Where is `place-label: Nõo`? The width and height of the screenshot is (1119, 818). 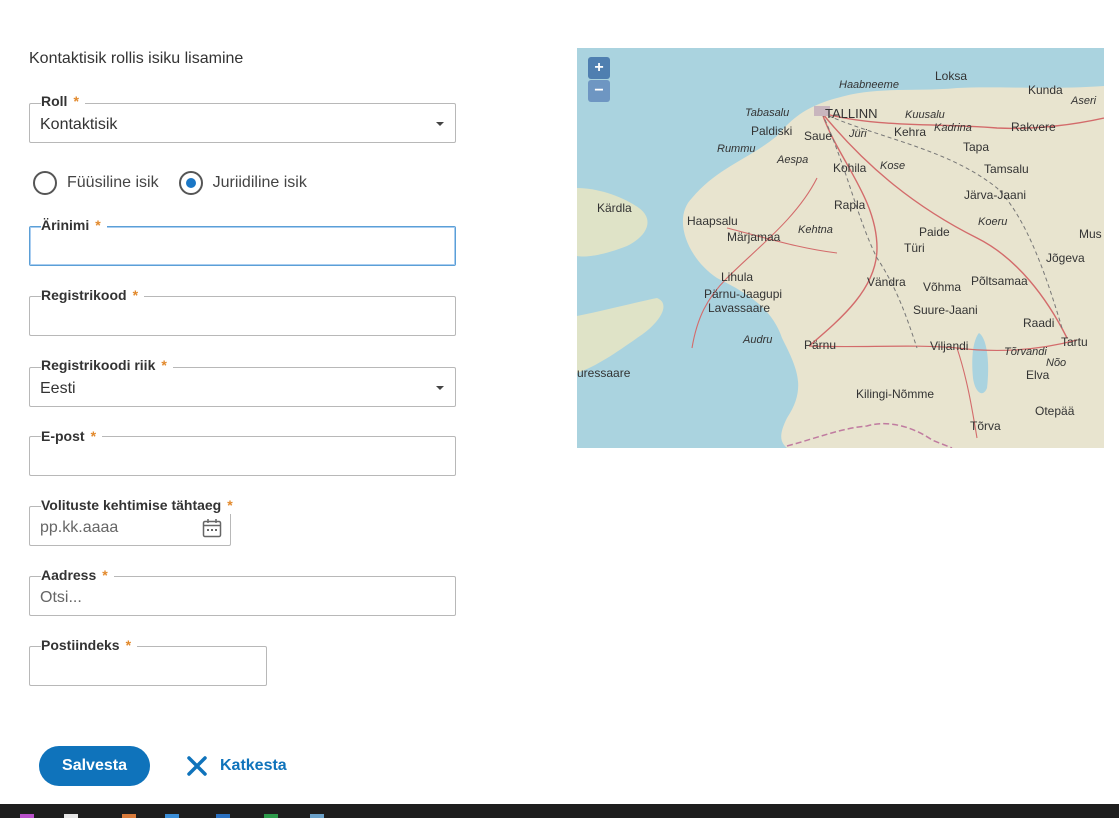 place-label: Nõo is located at coordinates (1056, 363).